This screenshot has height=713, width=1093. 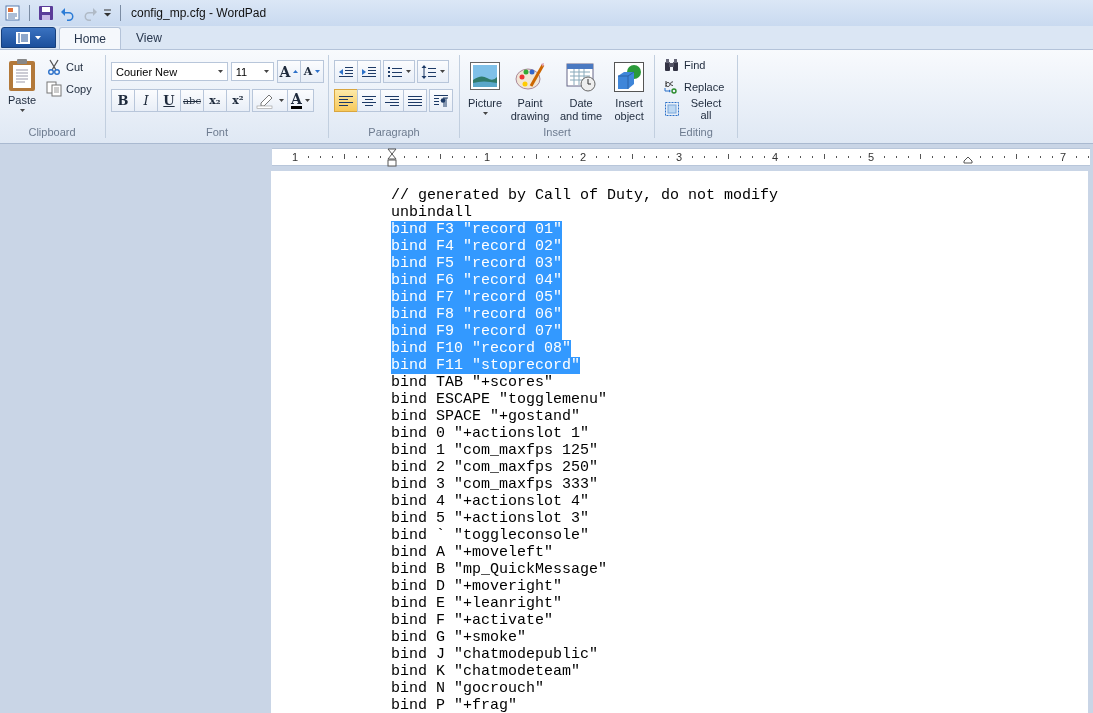 What do you see at coordinates (123, 100) in the screenshot?
I see `bold-button: B` at bounding box center [123, 100].